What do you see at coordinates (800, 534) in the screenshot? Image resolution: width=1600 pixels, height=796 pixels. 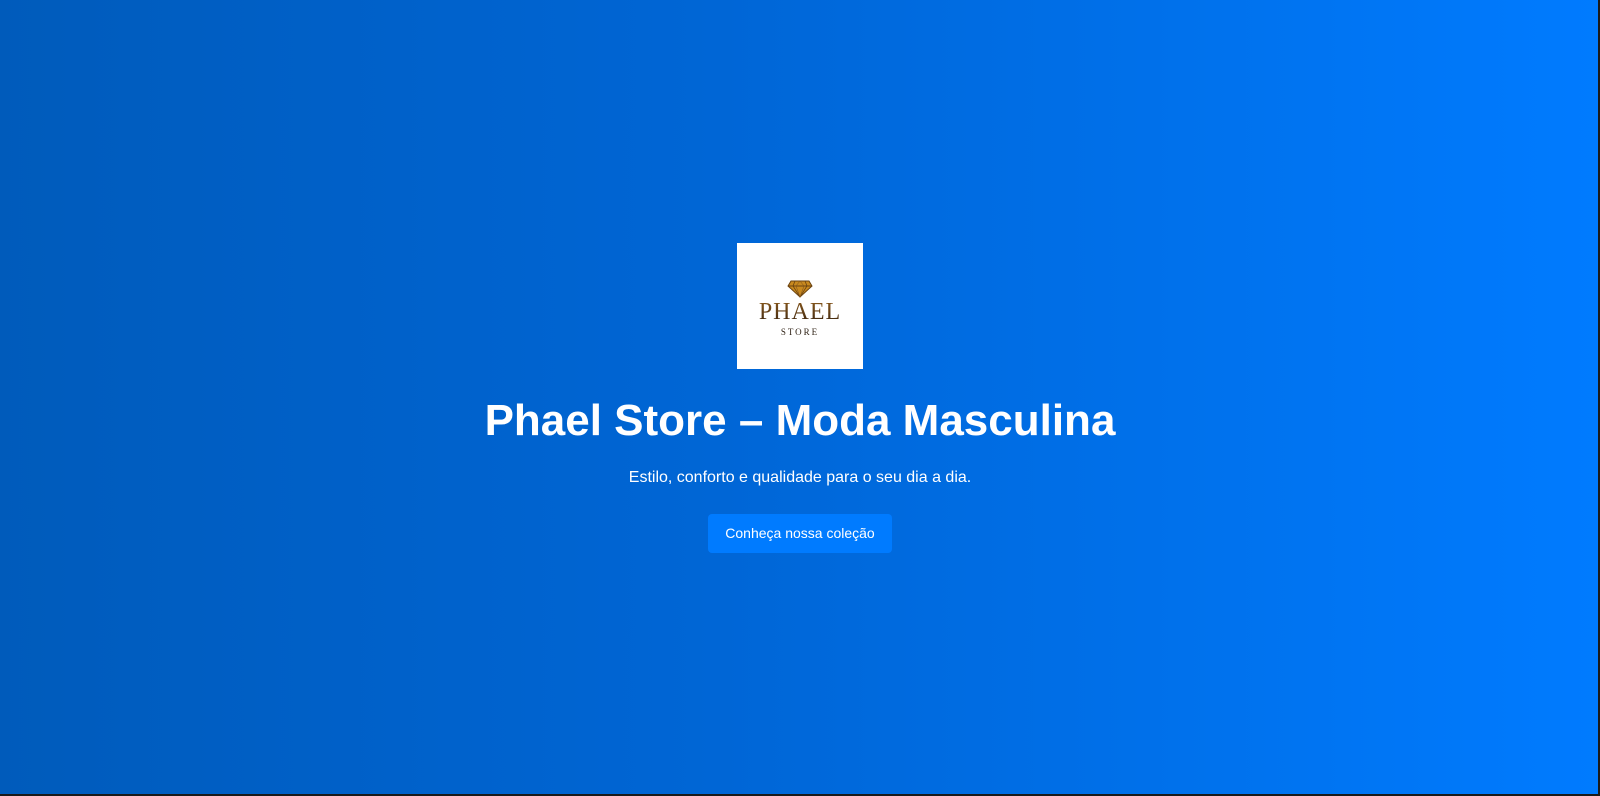 I see `view-collection-button: Conheça nossa coleção` at bounding box center [800, 534].